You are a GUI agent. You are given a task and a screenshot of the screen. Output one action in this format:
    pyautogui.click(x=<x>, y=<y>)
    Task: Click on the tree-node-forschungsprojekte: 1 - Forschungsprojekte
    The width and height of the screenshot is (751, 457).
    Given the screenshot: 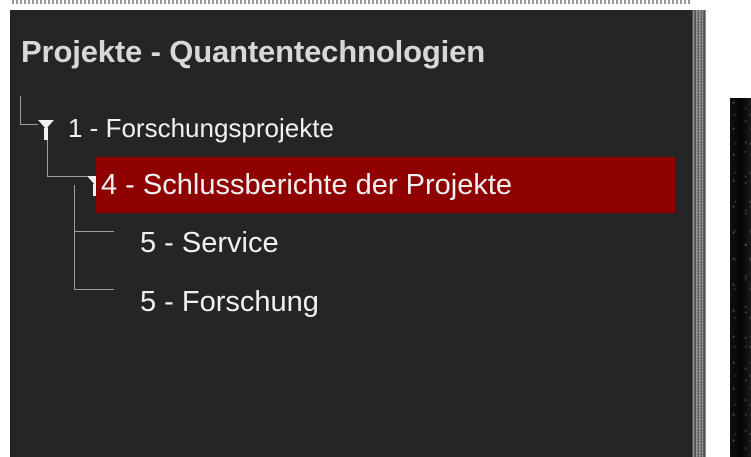 What is the action you would take?
    pyautogui.click(x=201, y=128)
    